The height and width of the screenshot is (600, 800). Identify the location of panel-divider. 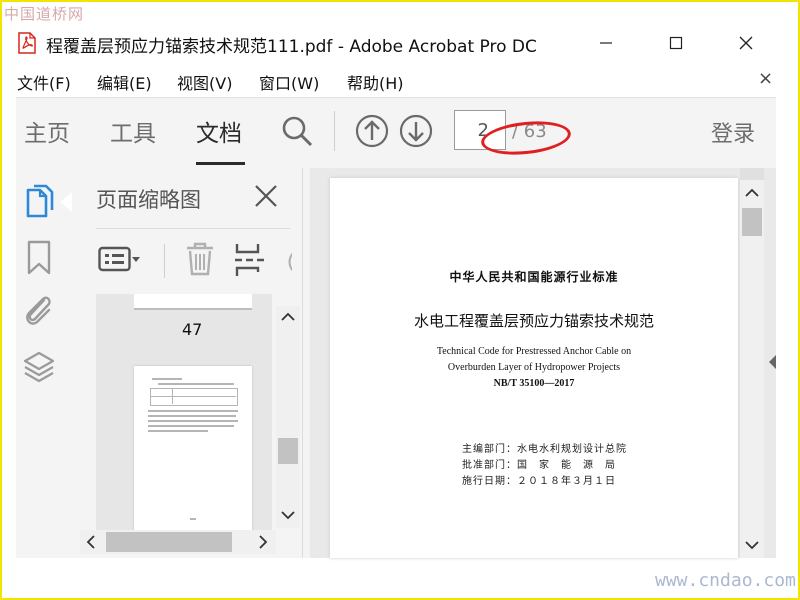
(193, 228).